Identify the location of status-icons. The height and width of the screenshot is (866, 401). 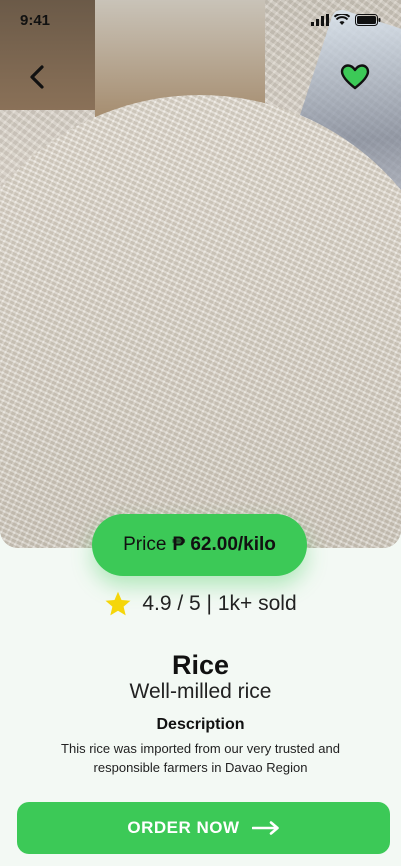
(346, 20).